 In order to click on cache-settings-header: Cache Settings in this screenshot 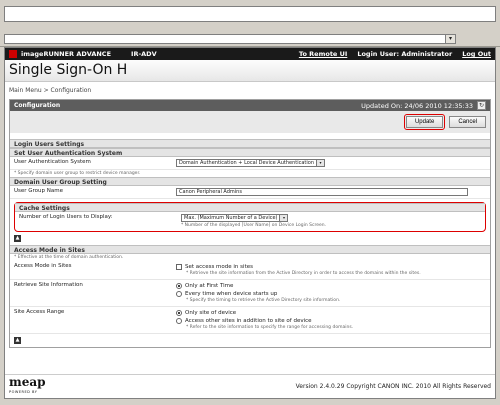, I will do `click(250, 207)`.